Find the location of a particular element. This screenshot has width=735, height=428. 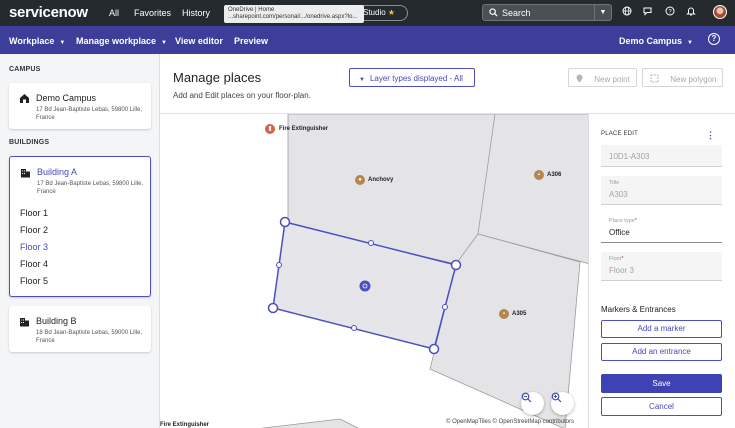

chat-icon is located at coordinates (648, 13).